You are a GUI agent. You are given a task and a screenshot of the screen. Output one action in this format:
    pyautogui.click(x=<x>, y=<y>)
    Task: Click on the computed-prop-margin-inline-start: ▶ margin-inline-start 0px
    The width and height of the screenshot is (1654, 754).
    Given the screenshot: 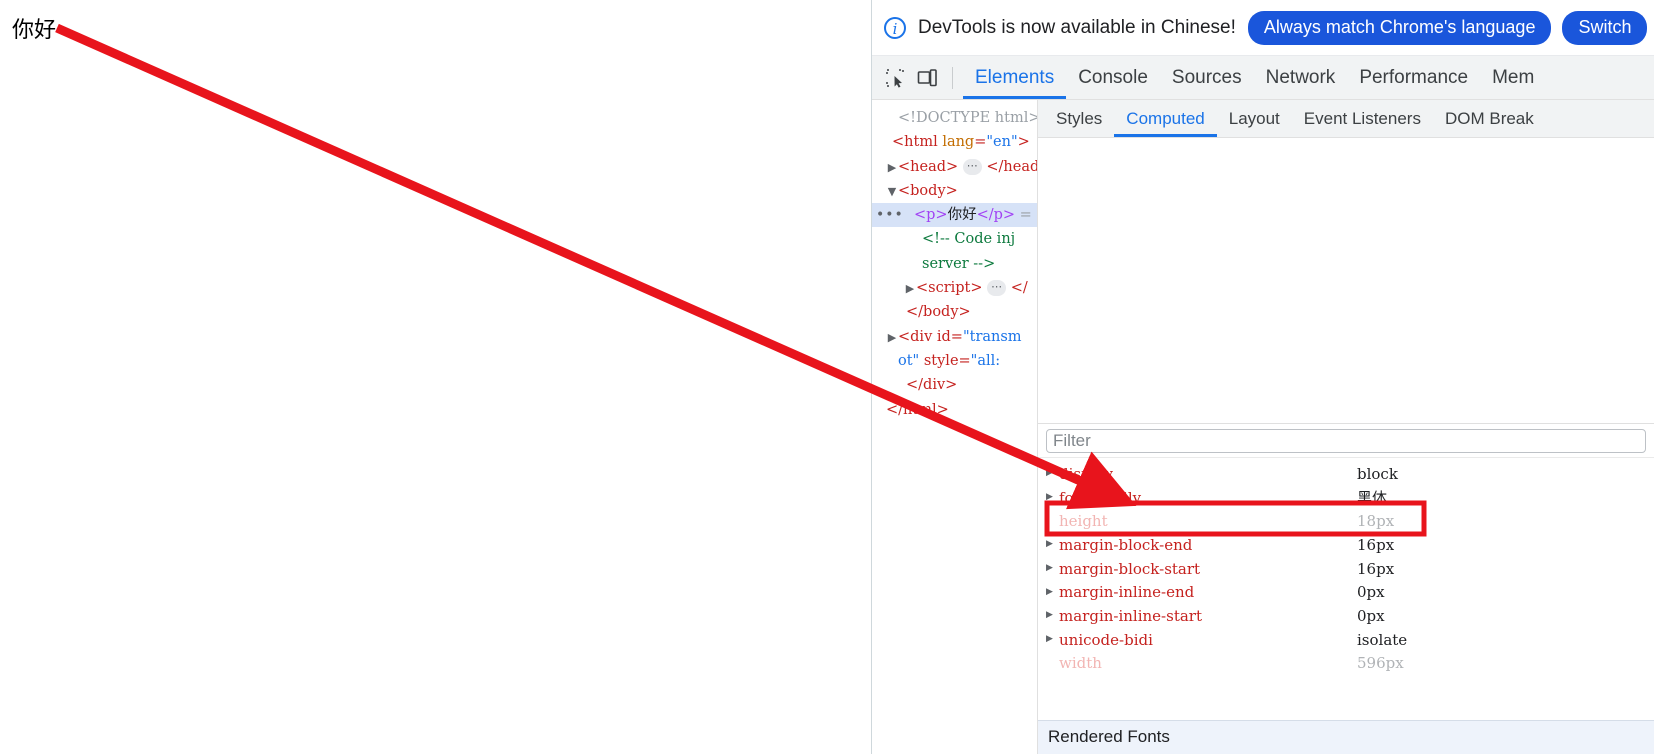 What is the action you would take?
    pyautogui.click(x=1346, y=616)
    